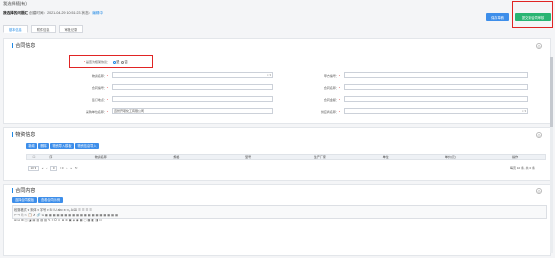 This screenshot has height=258, width=555. Describe the element at coordinates (23, 134) in the screenshot. I see `material-info-title: 物资信息` at that location.